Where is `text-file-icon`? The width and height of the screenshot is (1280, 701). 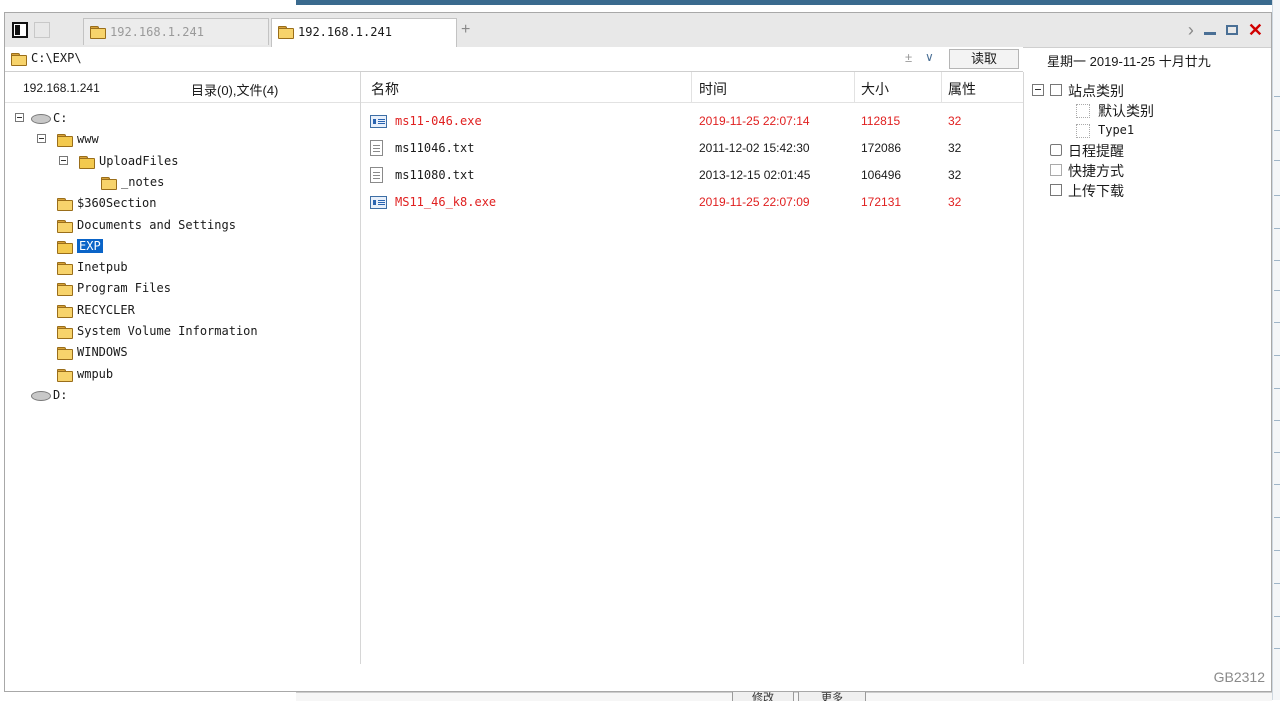
text-file-icon is located at coordinates (376, 175).